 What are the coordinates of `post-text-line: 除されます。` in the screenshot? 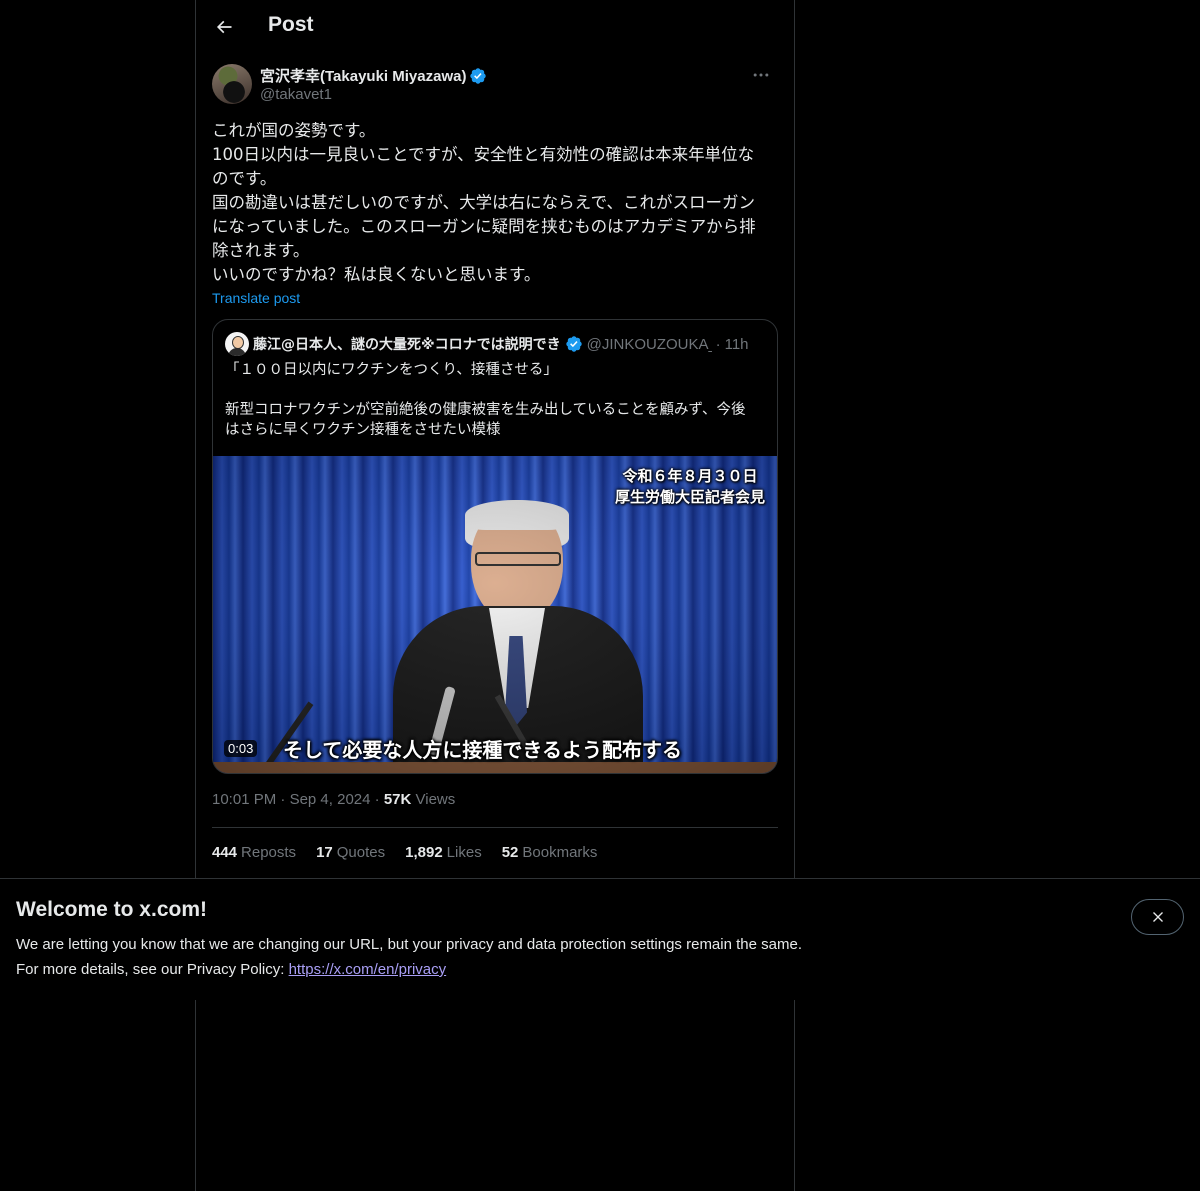 It's located at (261, 250).